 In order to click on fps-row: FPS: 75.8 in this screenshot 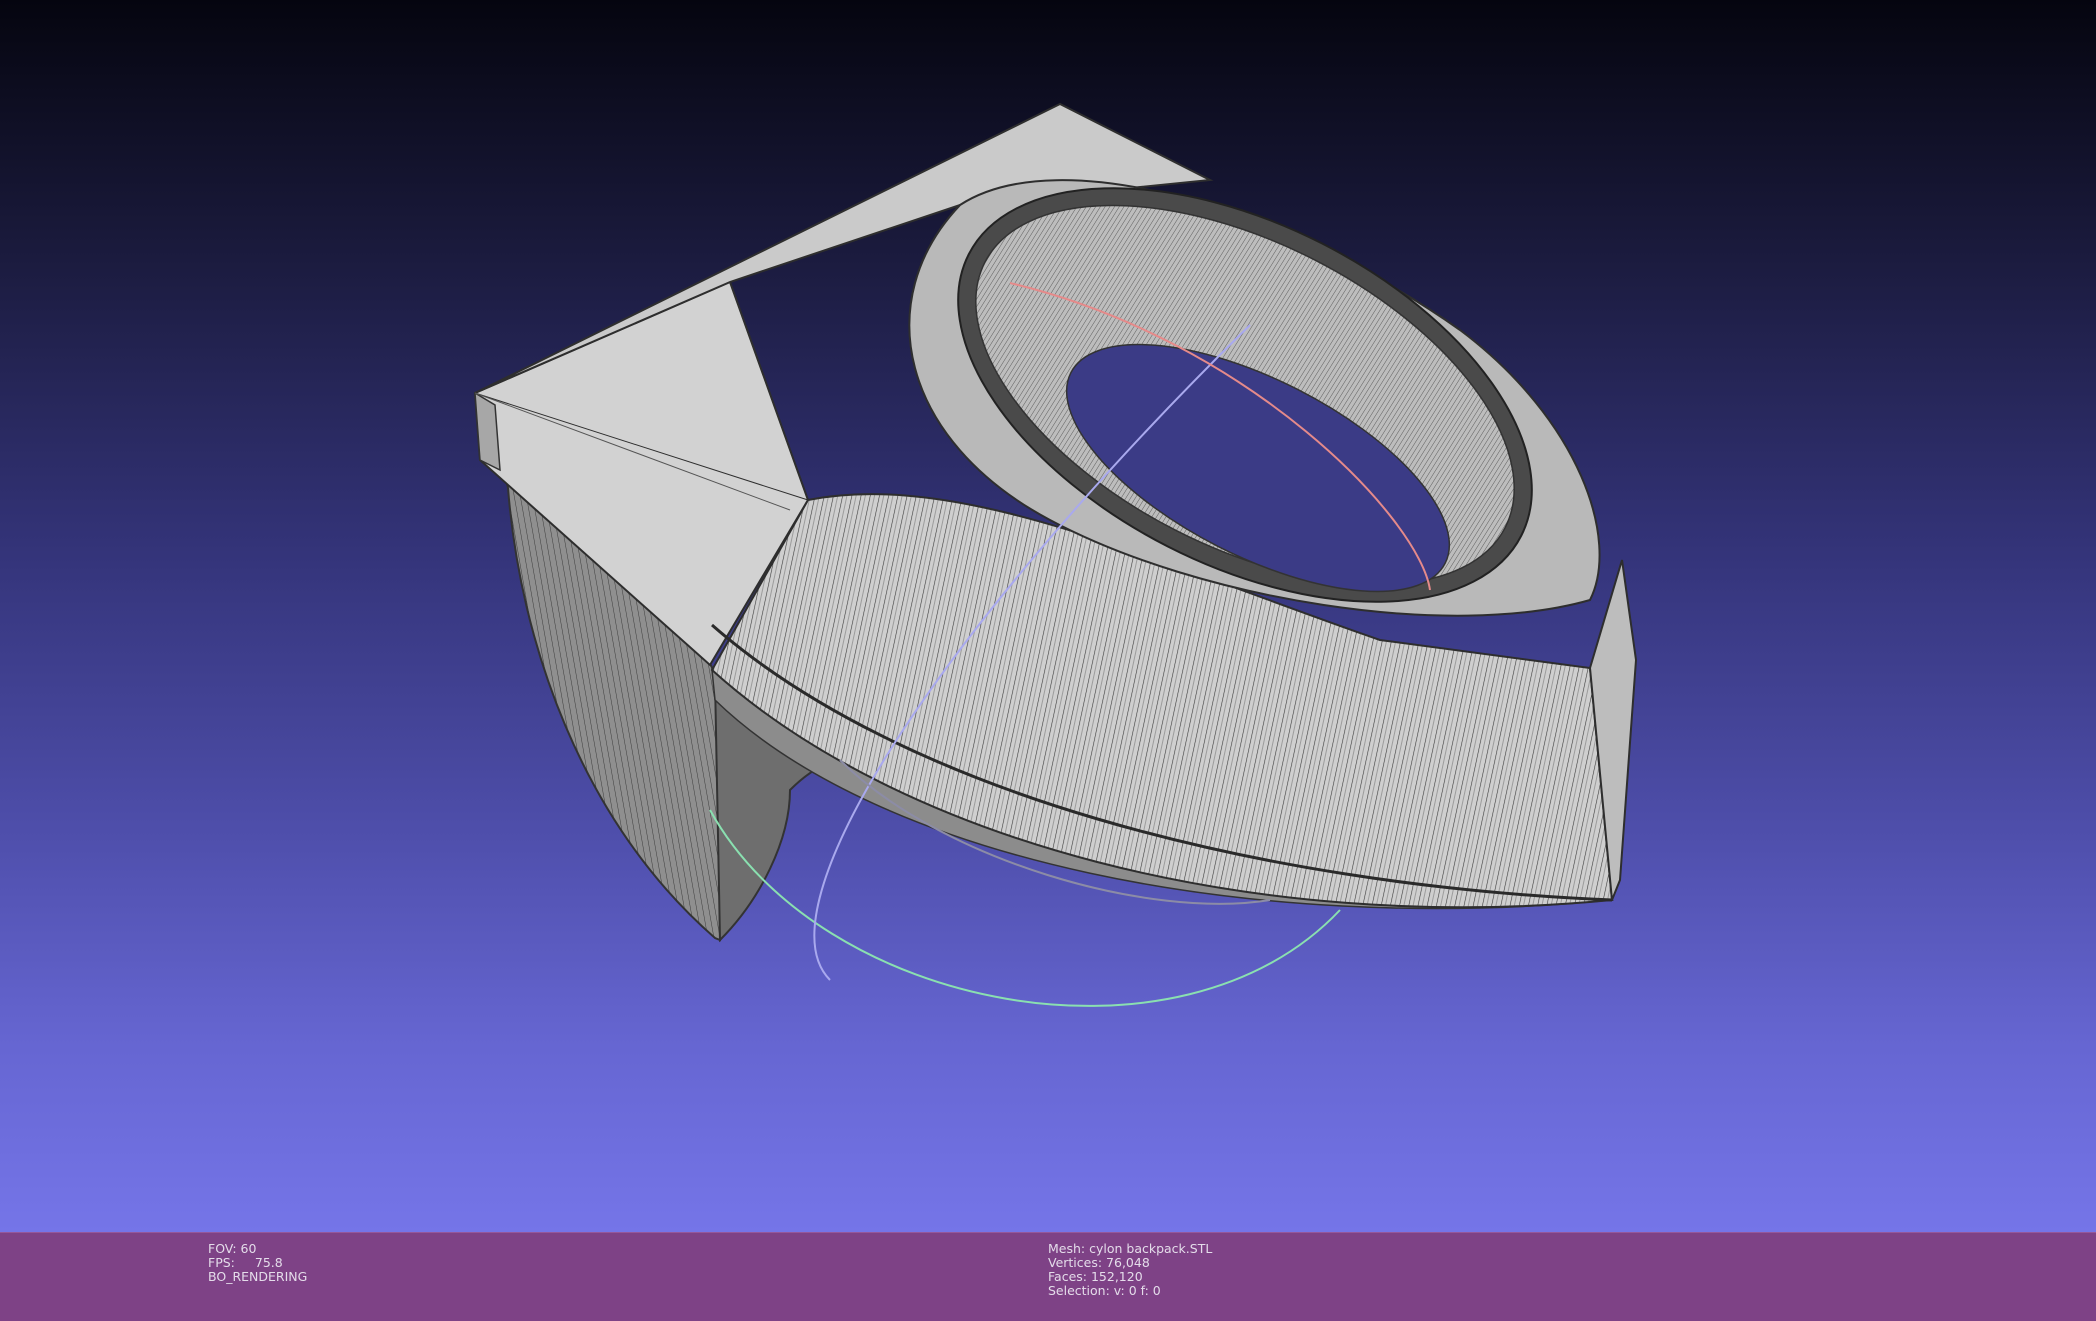, I will do `click(257, 1263)`.